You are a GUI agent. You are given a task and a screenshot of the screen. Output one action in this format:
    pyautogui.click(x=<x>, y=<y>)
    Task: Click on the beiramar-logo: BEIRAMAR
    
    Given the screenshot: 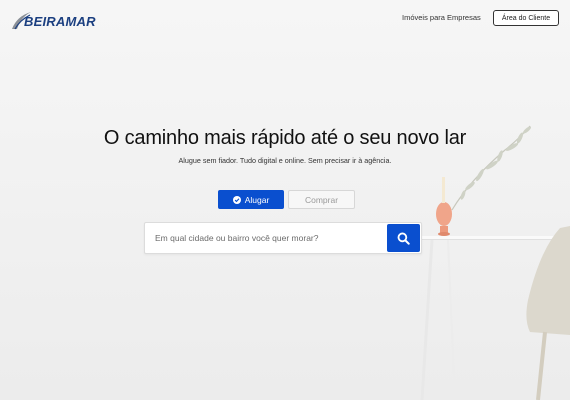 What is the action you would take?
    pyautogui.click(x=53, y=19)
    